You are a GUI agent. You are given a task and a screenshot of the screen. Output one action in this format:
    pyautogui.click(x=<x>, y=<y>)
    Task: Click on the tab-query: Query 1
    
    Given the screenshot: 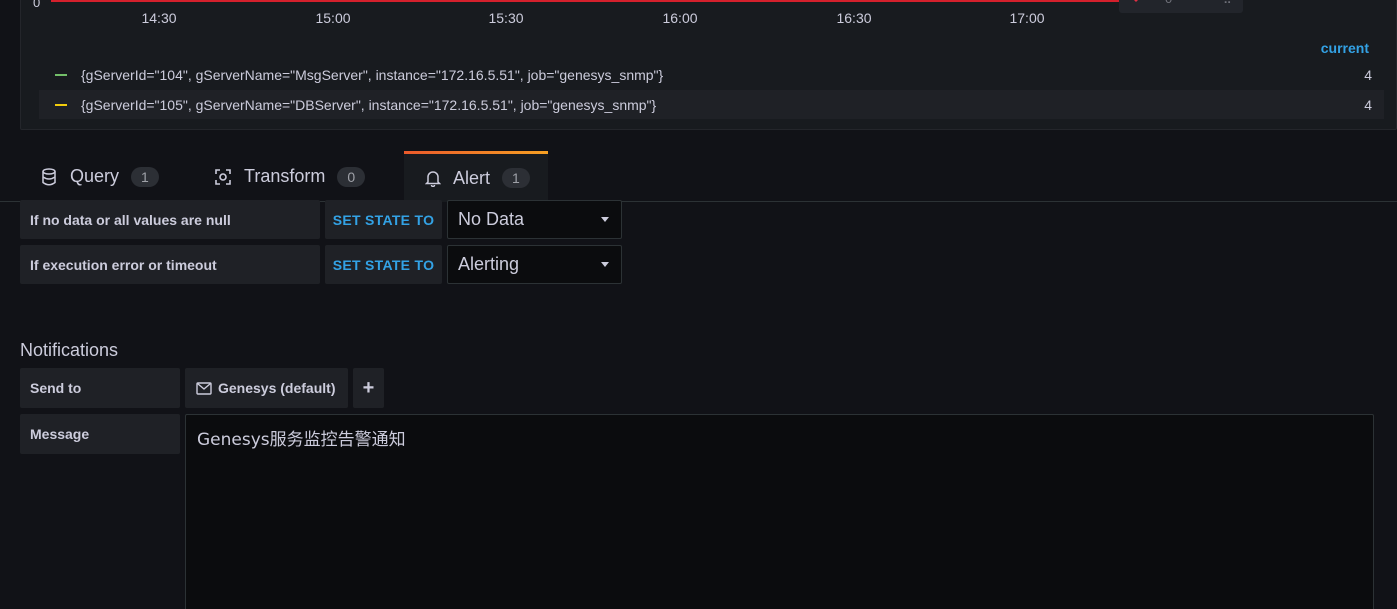 What is the action you would take?
    pyautogui.click(x=99, y=176)
    